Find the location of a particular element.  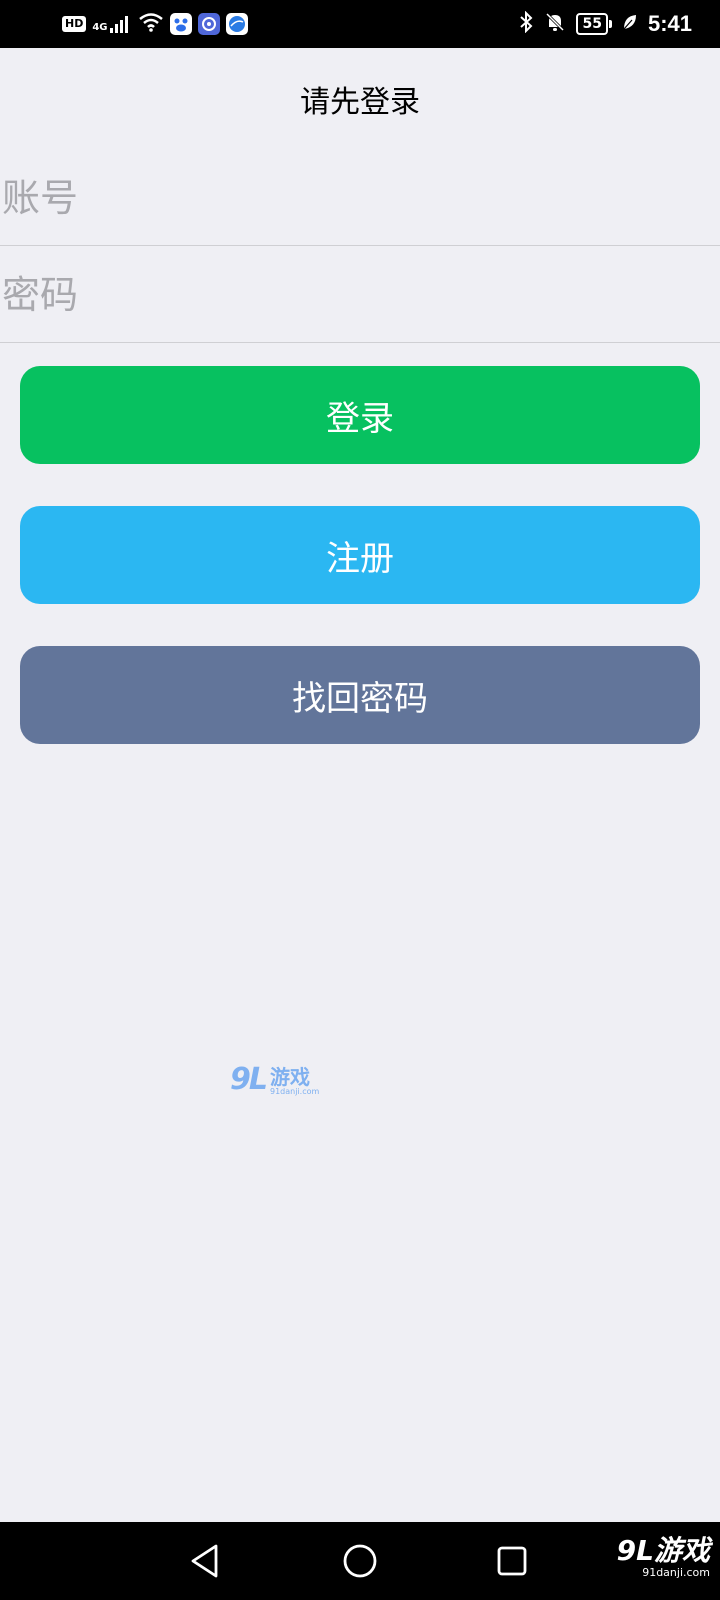

recent-square-icon is located at coordinates (512, 1561).